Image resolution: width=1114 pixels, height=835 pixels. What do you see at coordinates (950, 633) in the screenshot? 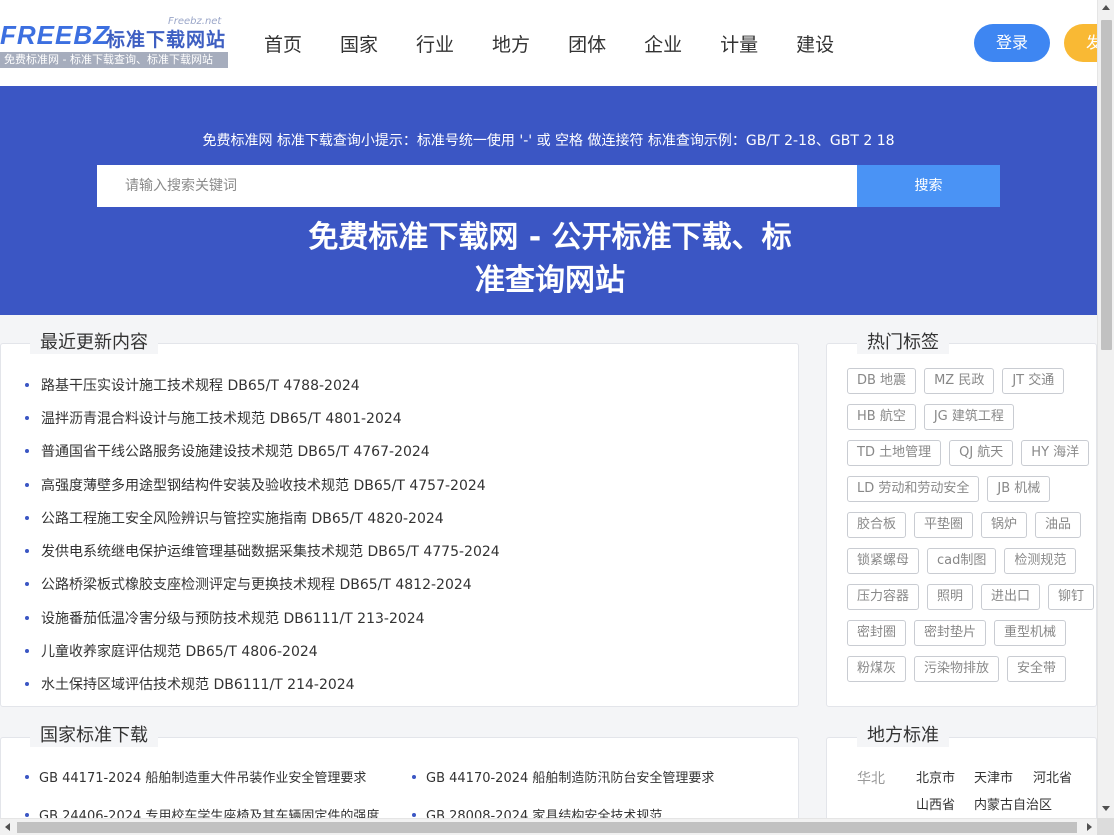
I see `tag: 密封垫片` at bounding box center [950, 633].